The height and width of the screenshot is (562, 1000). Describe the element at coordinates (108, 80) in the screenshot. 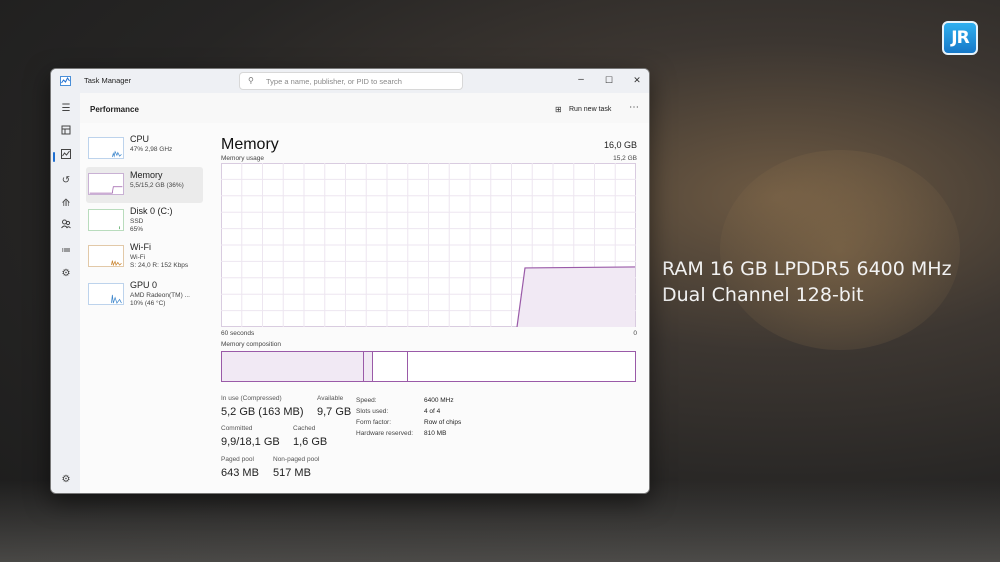

I see `window-title: Task Manager` at that location.